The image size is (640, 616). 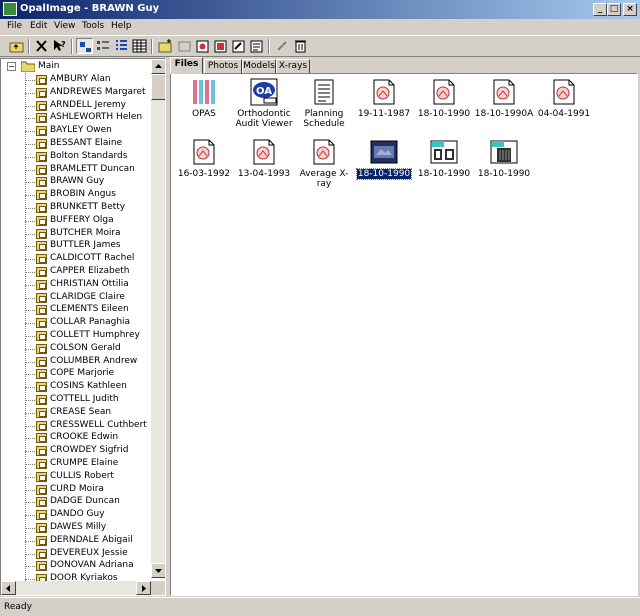 What do you see at coordinates (158, 570) in the screenshot?
I see `scroll-down-button` at bounding box center [158, 570].